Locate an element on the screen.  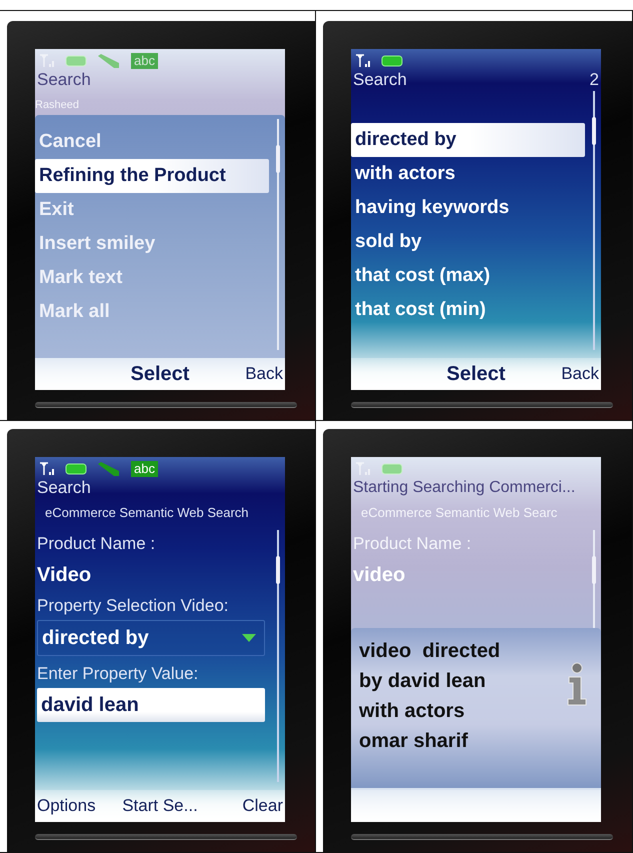
list-item: directed by is located at coordinates (468, 140).